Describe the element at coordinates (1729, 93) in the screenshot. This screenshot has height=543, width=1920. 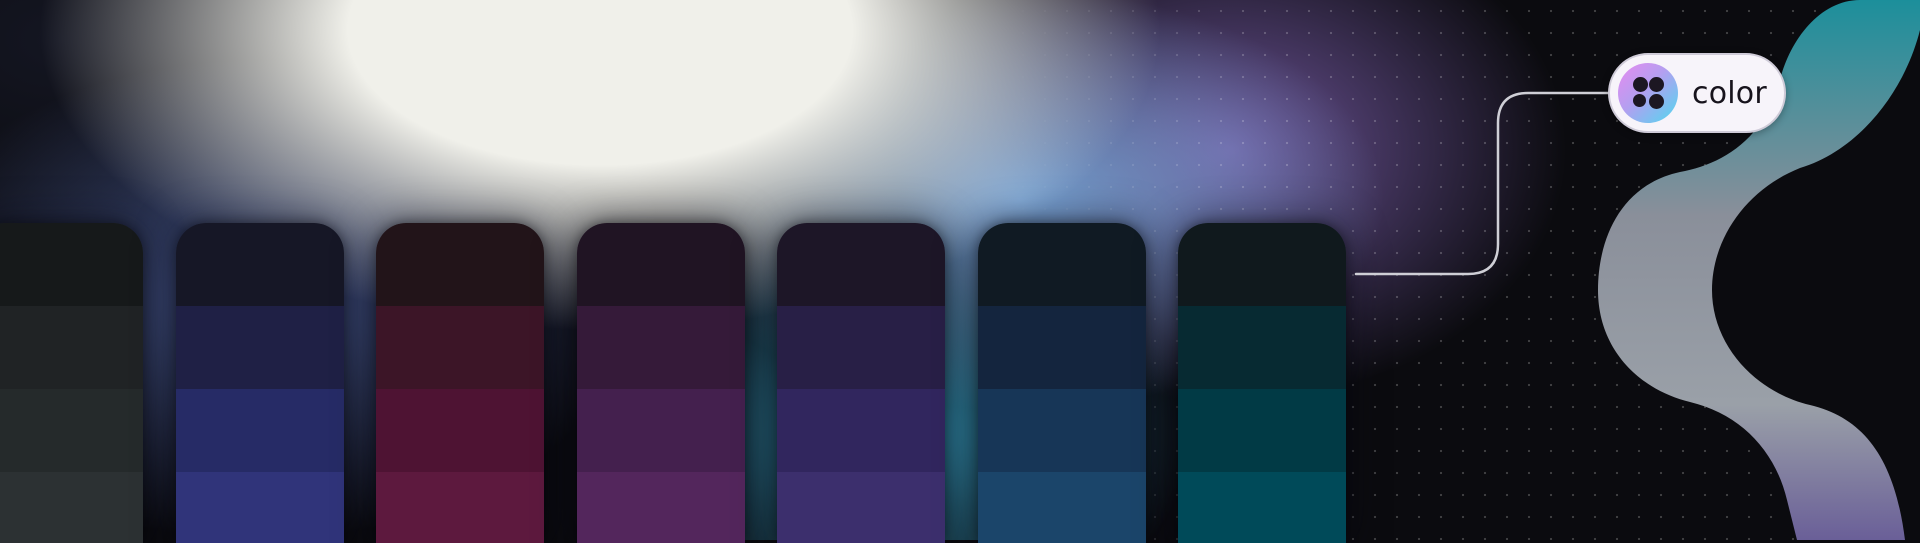
I see `badge-label: color` at that location.